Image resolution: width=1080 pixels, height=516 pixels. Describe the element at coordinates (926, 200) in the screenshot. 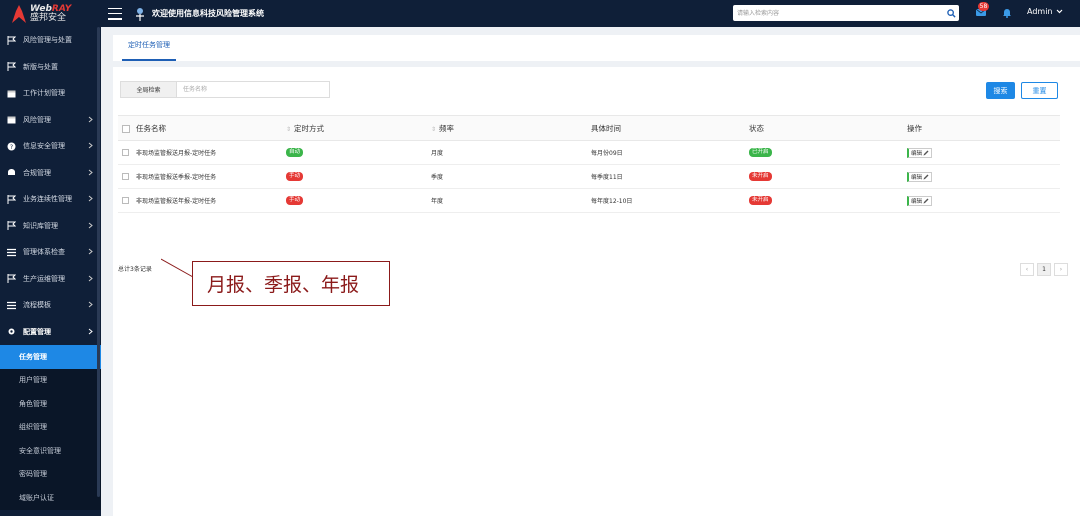

I see `edit-icon` at that location.